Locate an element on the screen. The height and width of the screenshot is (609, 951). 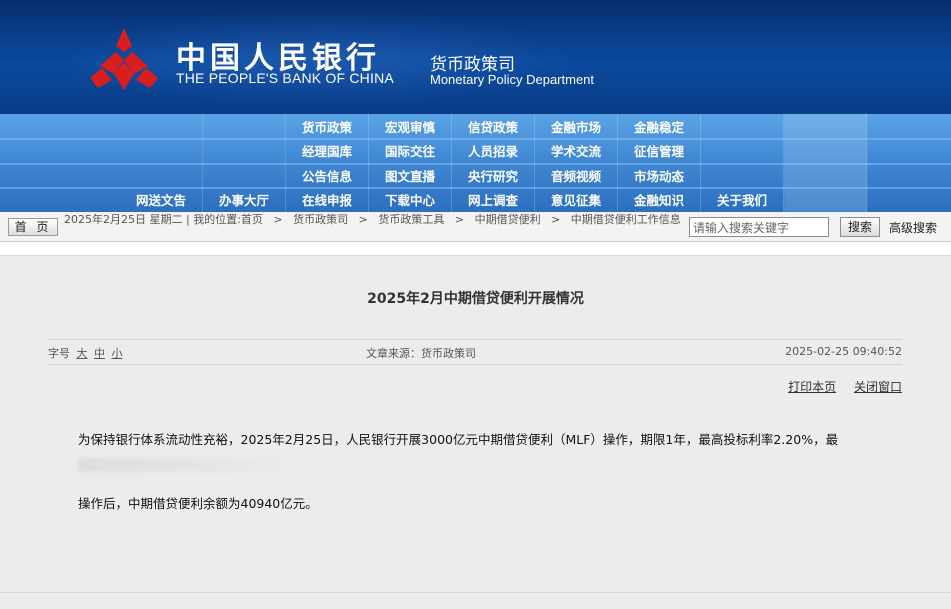
nav-item: 下载中心 is located at coordinates (410, 199).